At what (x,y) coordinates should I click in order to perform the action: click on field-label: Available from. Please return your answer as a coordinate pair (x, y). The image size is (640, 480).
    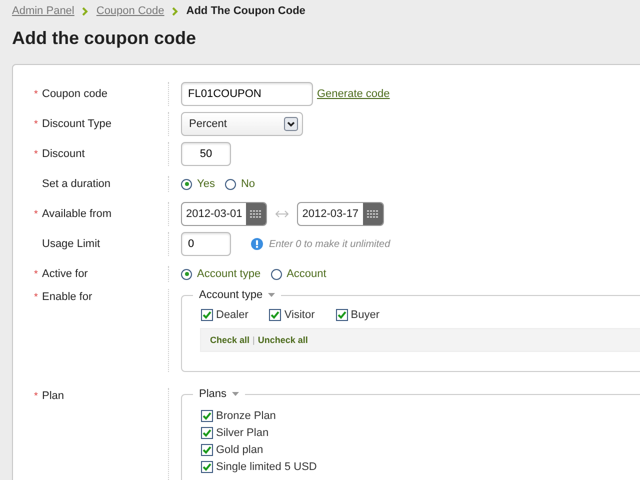
    Looking at the image, I should click on (77, 214).